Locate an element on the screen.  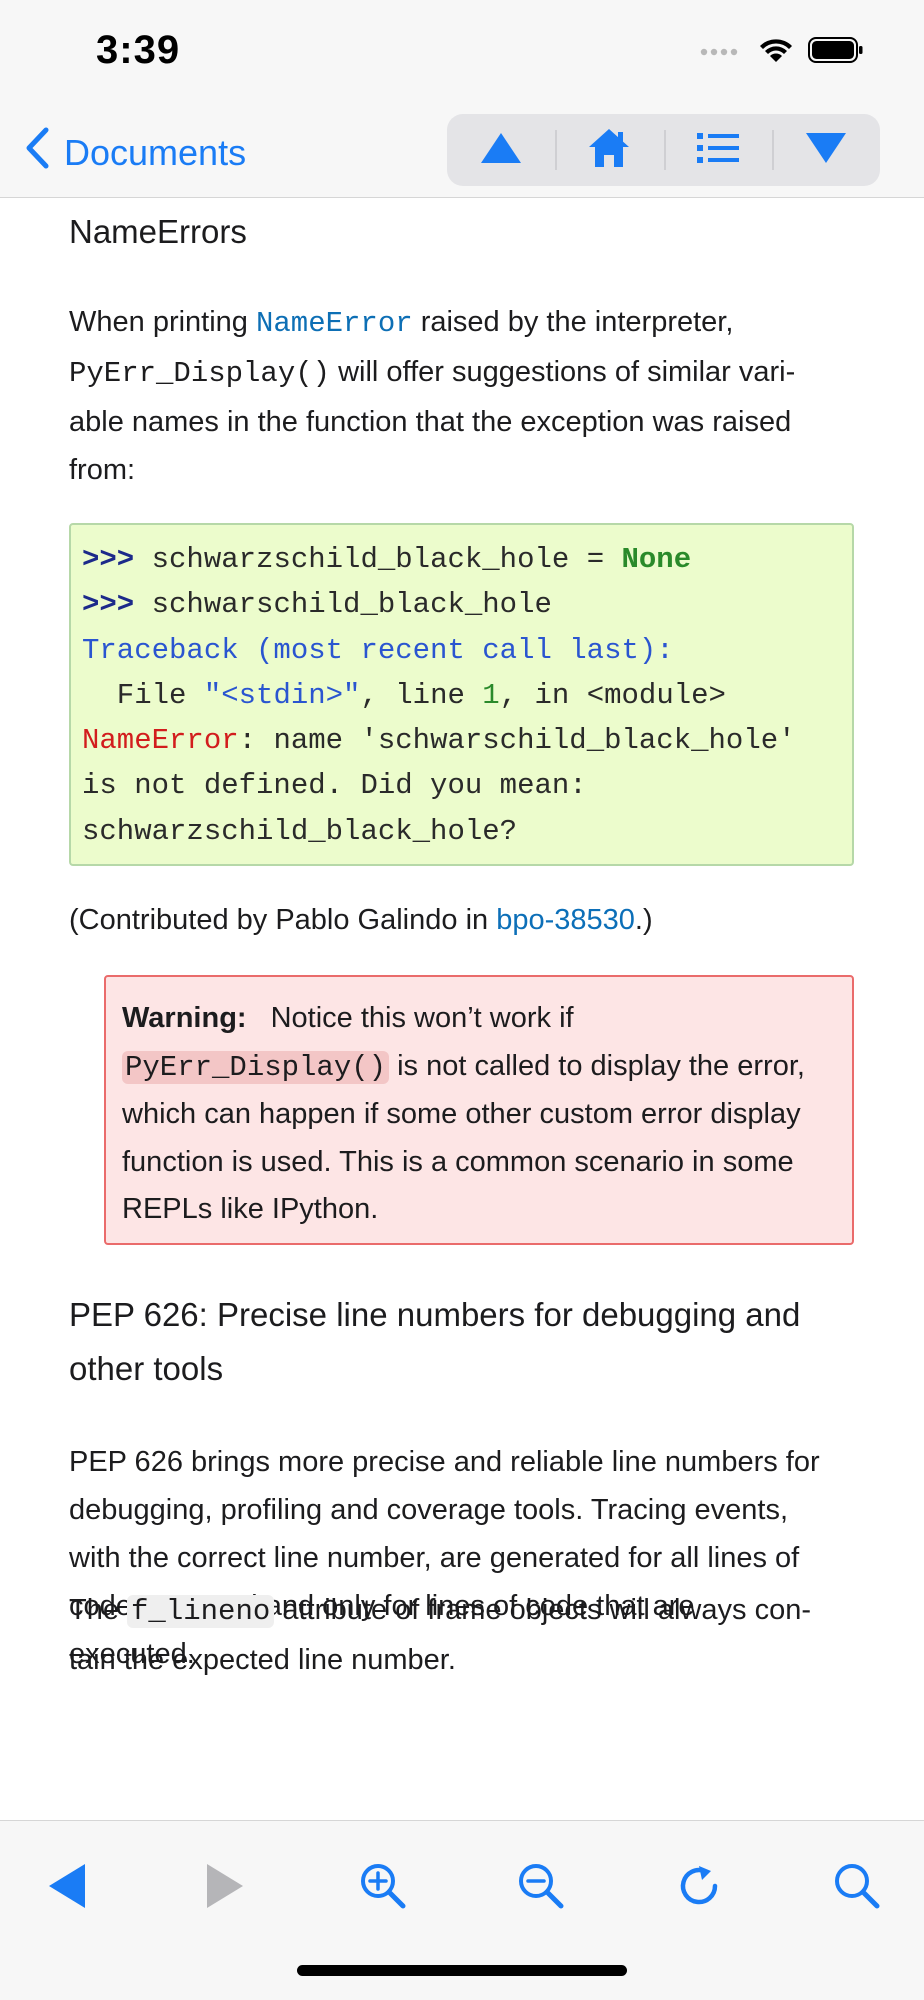
home-button is located at coordinates (609, 150).